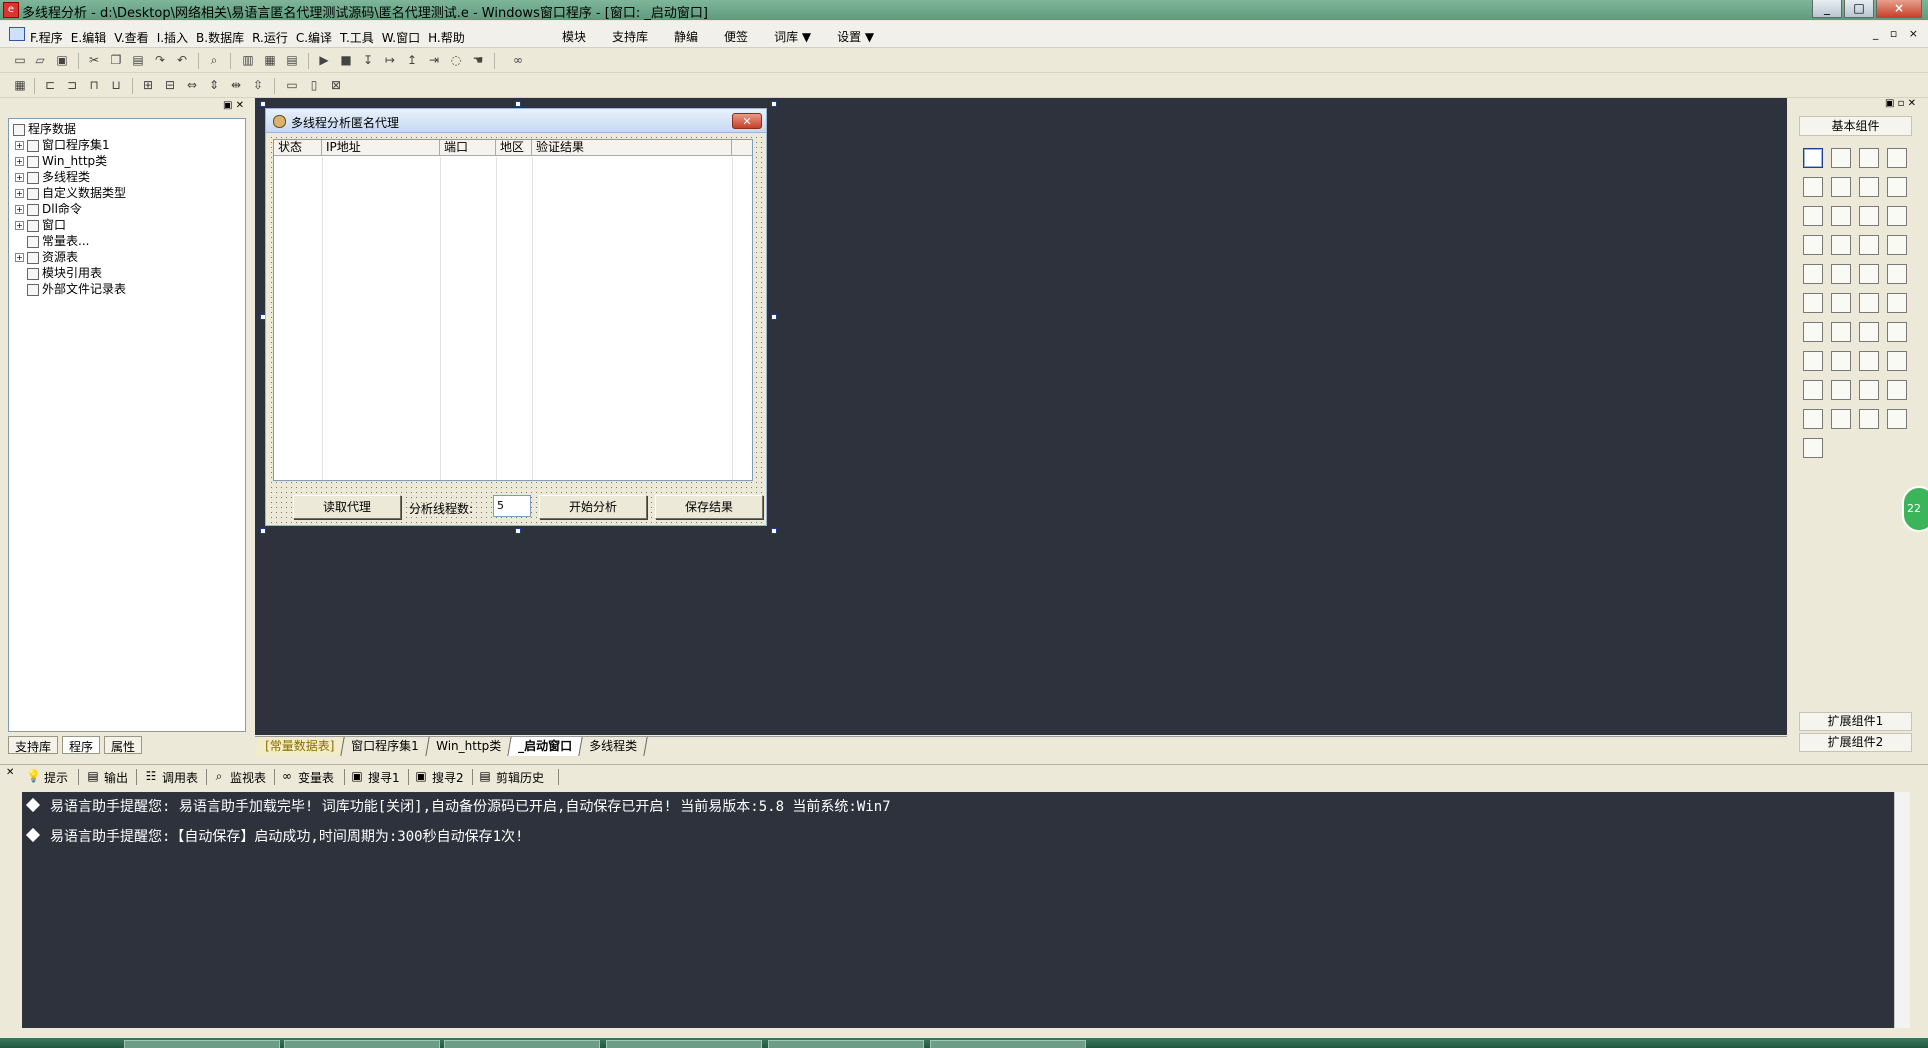 The height and width of the screenshot is (1048, 1928). I want to click on computer-icon, so click(1813, 390).